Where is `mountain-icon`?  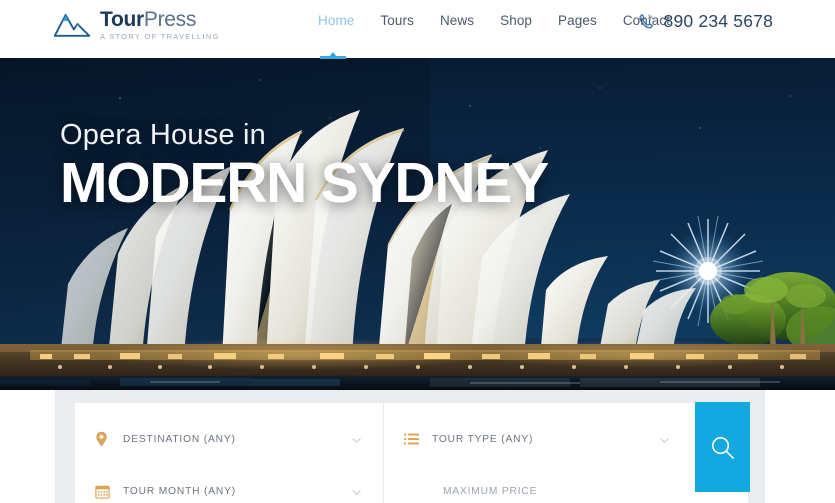
mountain-icon is located at coordinates (72, 25).